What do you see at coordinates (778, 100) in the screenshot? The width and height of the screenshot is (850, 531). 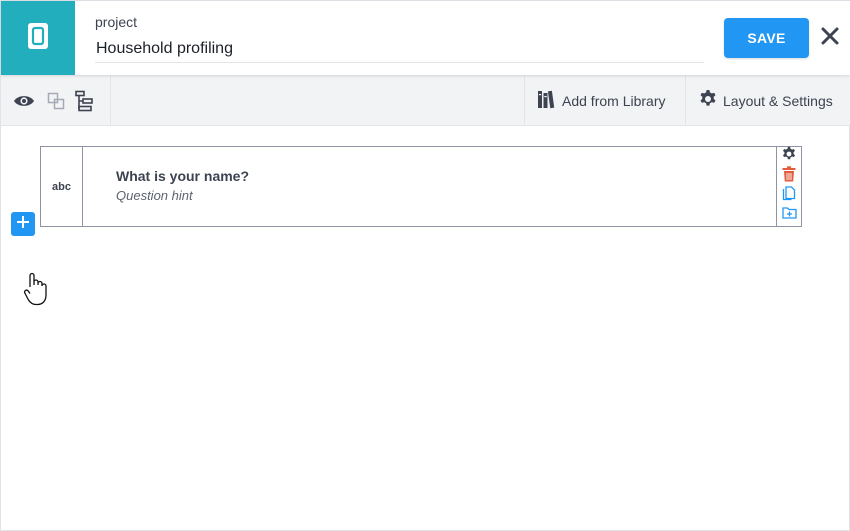 I see `layout-settings-label: Layout & Settings` at bounding box center [778, 100].